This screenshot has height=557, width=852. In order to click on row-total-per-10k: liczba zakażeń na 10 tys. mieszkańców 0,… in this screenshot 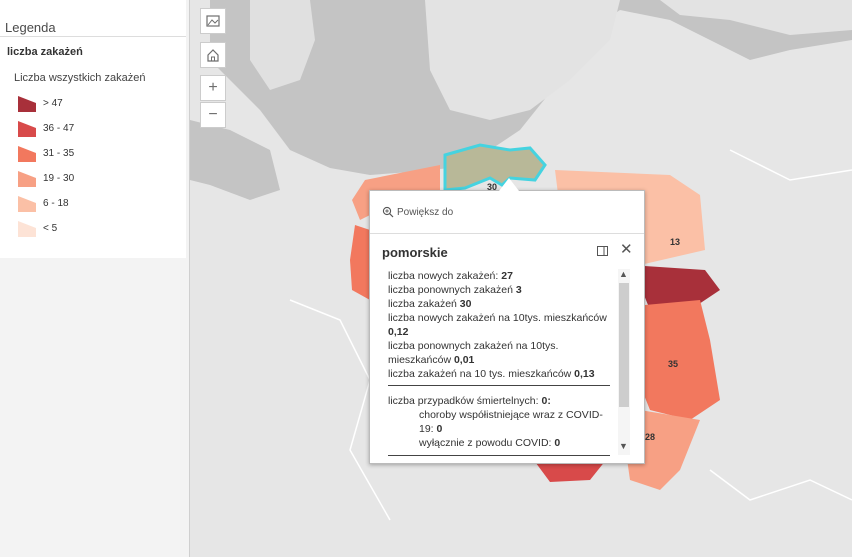, I will do `click(499, 374)`.